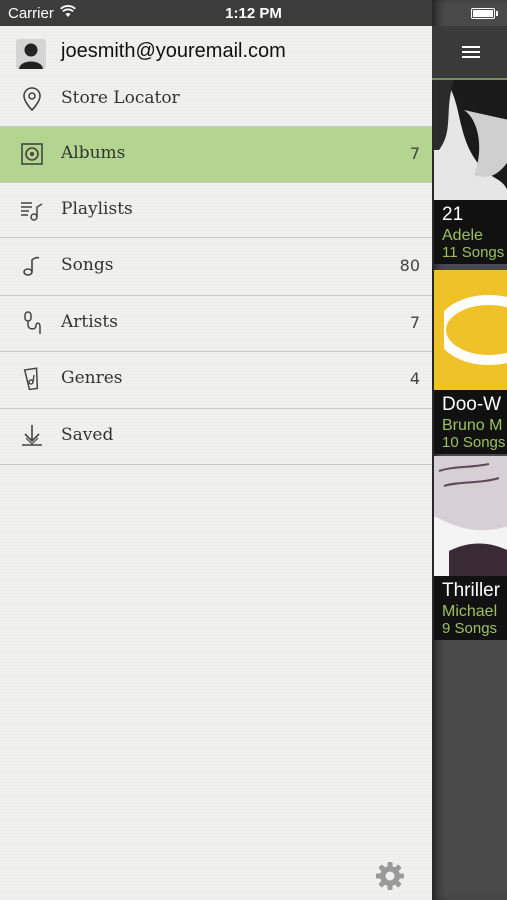  What do you see at coordinates (470, 330) in the screenshot?
I see `album-art-bruno` at bounding box center [470, 330].